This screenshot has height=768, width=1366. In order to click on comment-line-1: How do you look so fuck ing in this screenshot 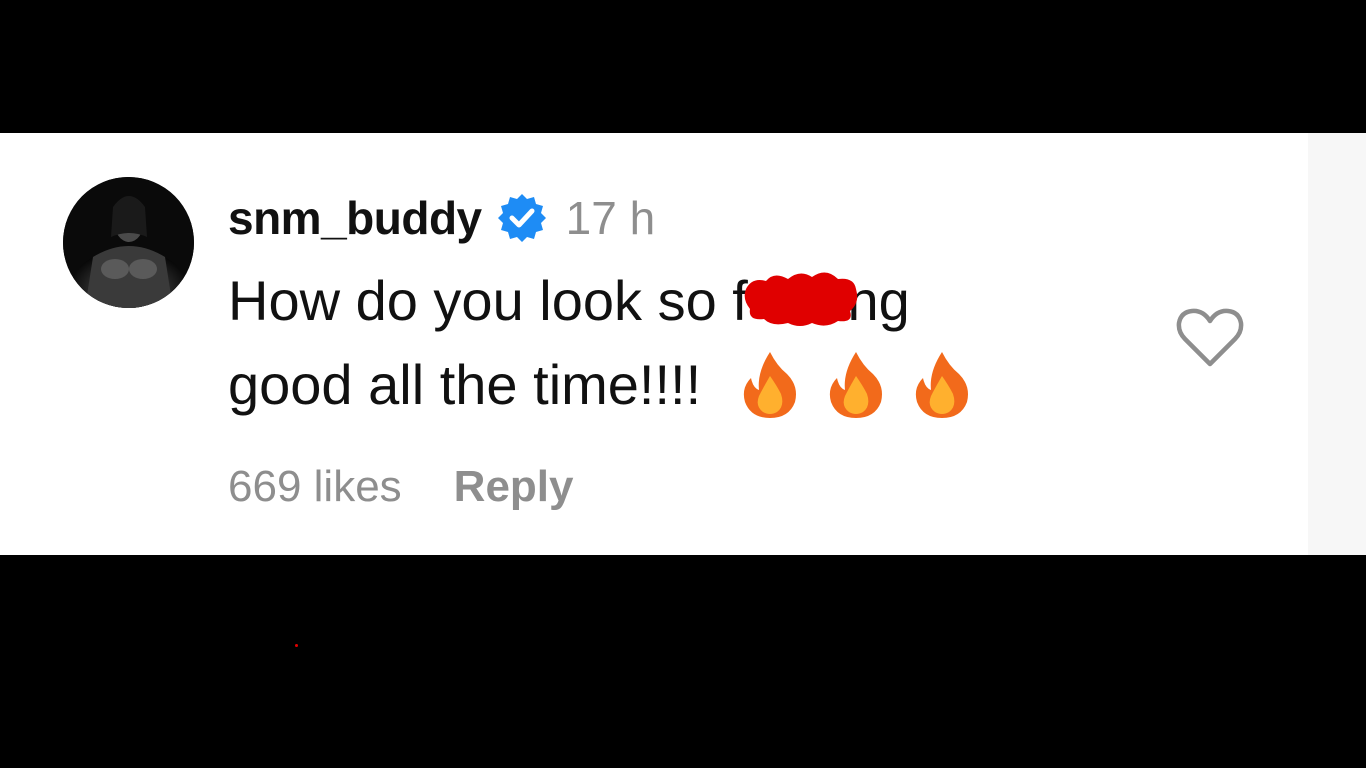, I will do `click(678, 301)`.